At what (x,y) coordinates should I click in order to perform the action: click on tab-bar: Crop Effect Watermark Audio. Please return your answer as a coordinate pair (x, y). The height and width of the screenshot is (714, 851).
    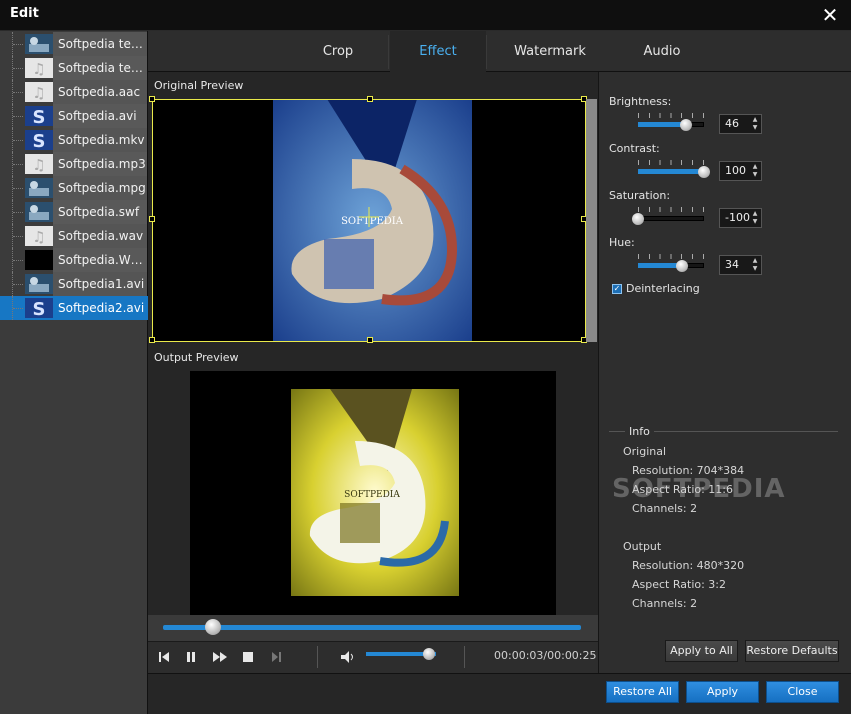
    Looking at the image, I should click on (499, 51).